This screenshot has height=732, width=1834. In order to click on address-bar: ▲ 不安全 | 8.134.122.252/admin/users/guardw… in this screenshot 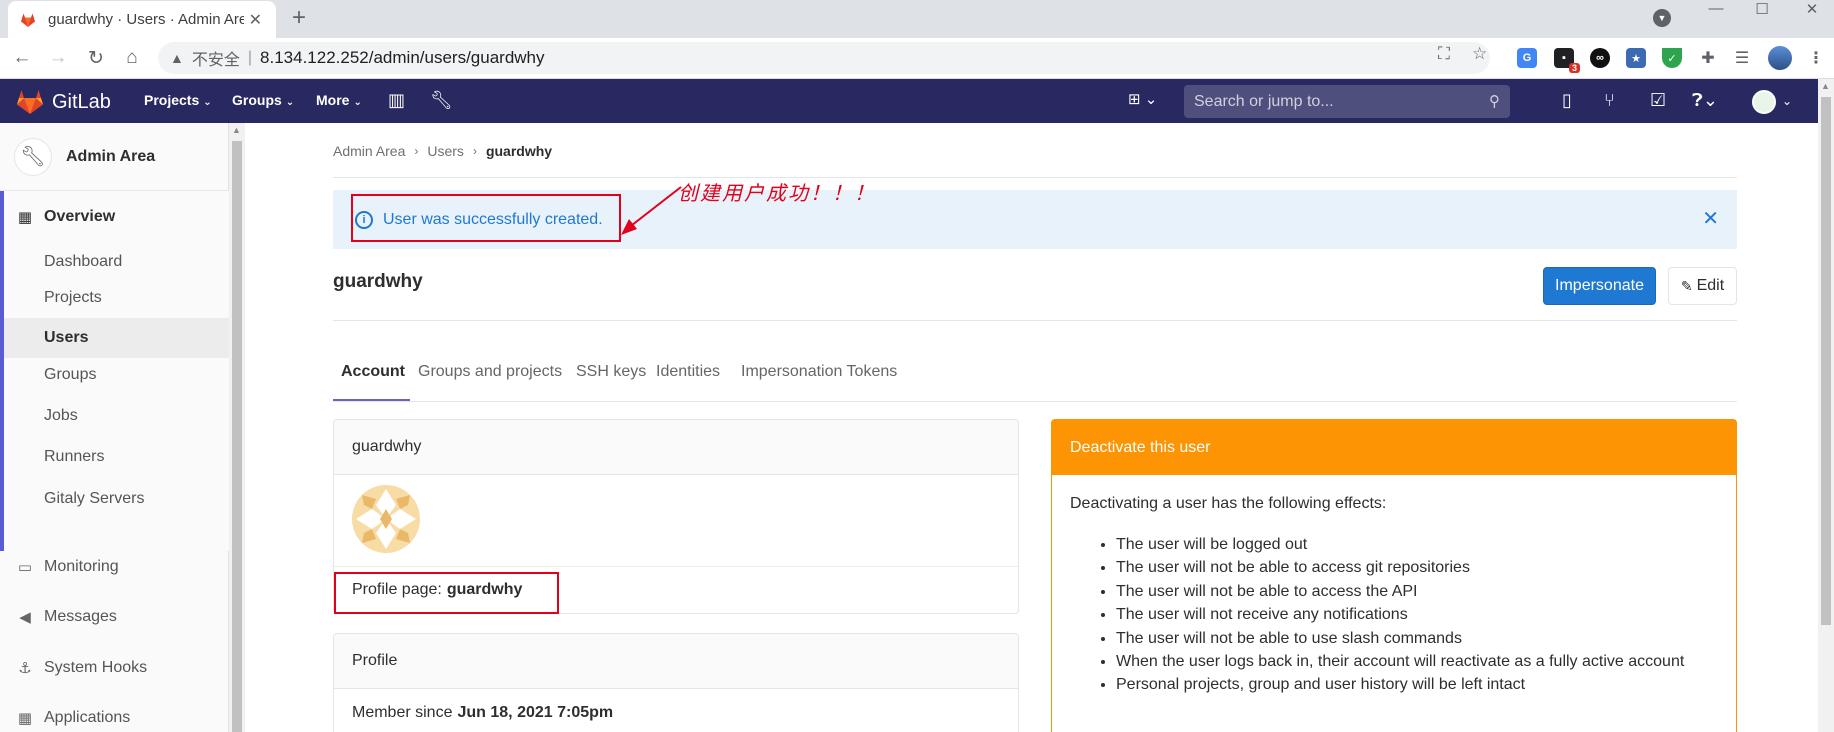, I will do `click(824, 58)`.